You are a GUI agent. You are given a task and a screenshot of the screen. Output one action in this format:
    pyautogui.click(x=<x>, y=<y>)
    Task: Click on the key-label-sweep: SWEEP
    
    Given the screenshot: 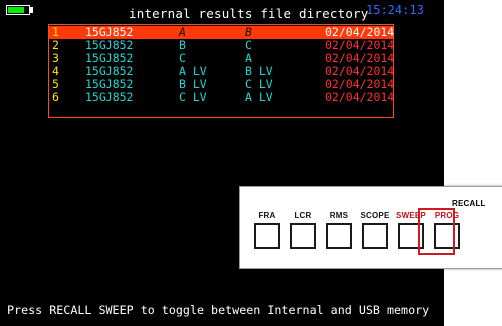 What is the action you would take?
    pyautogui.click(x=411, y=215)
    